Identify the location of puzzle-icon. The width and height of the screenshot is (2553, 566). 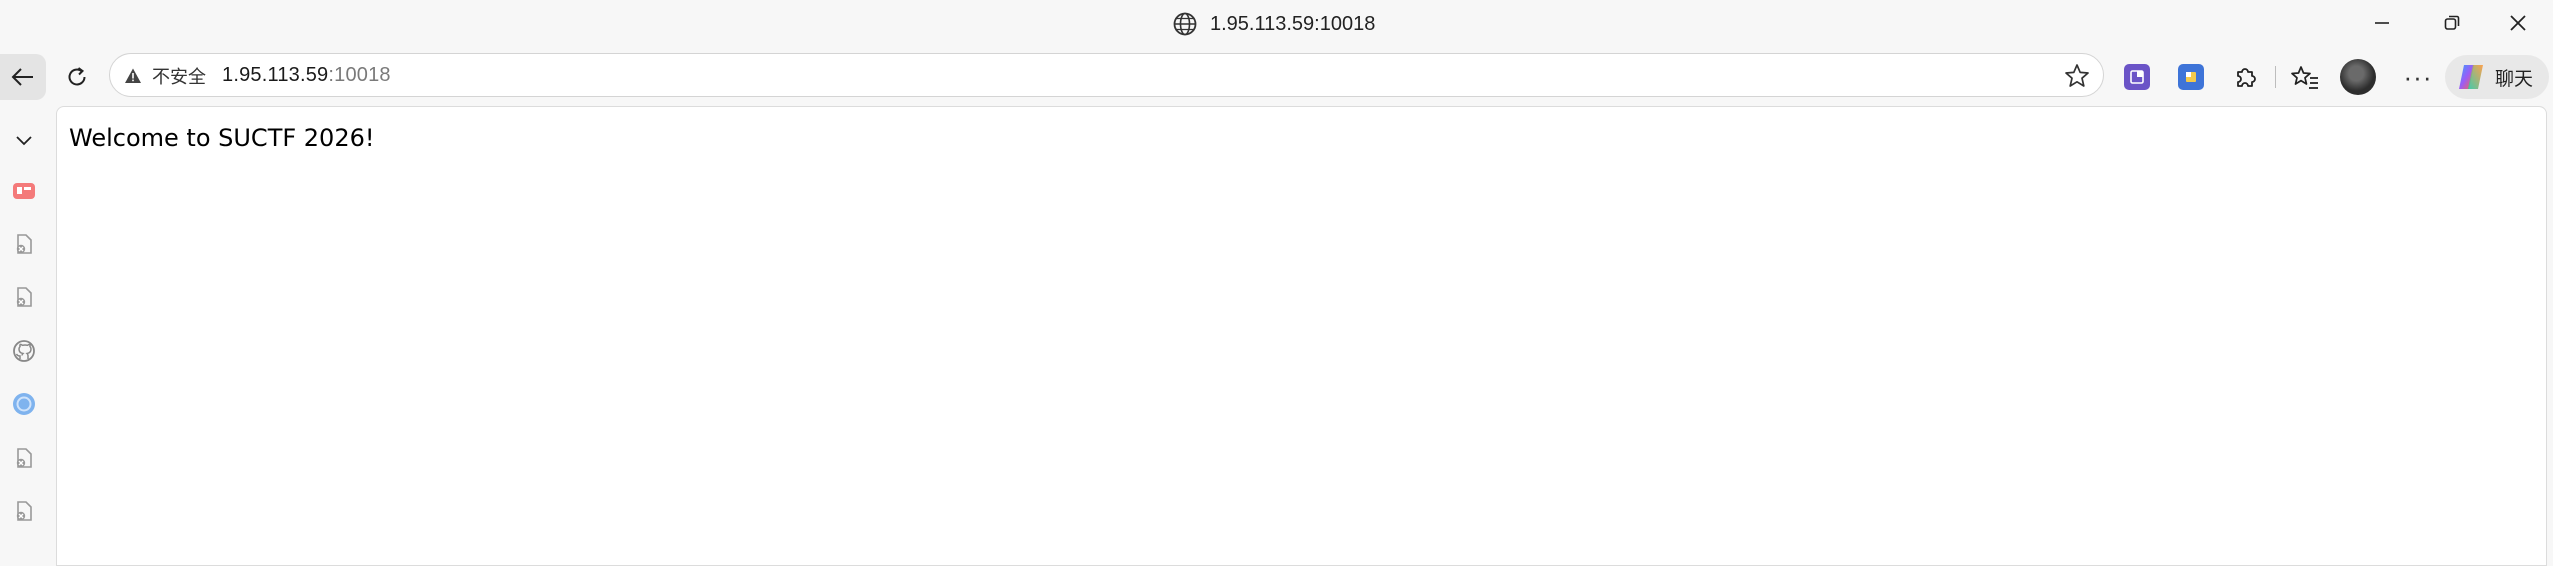
(2246, 77).